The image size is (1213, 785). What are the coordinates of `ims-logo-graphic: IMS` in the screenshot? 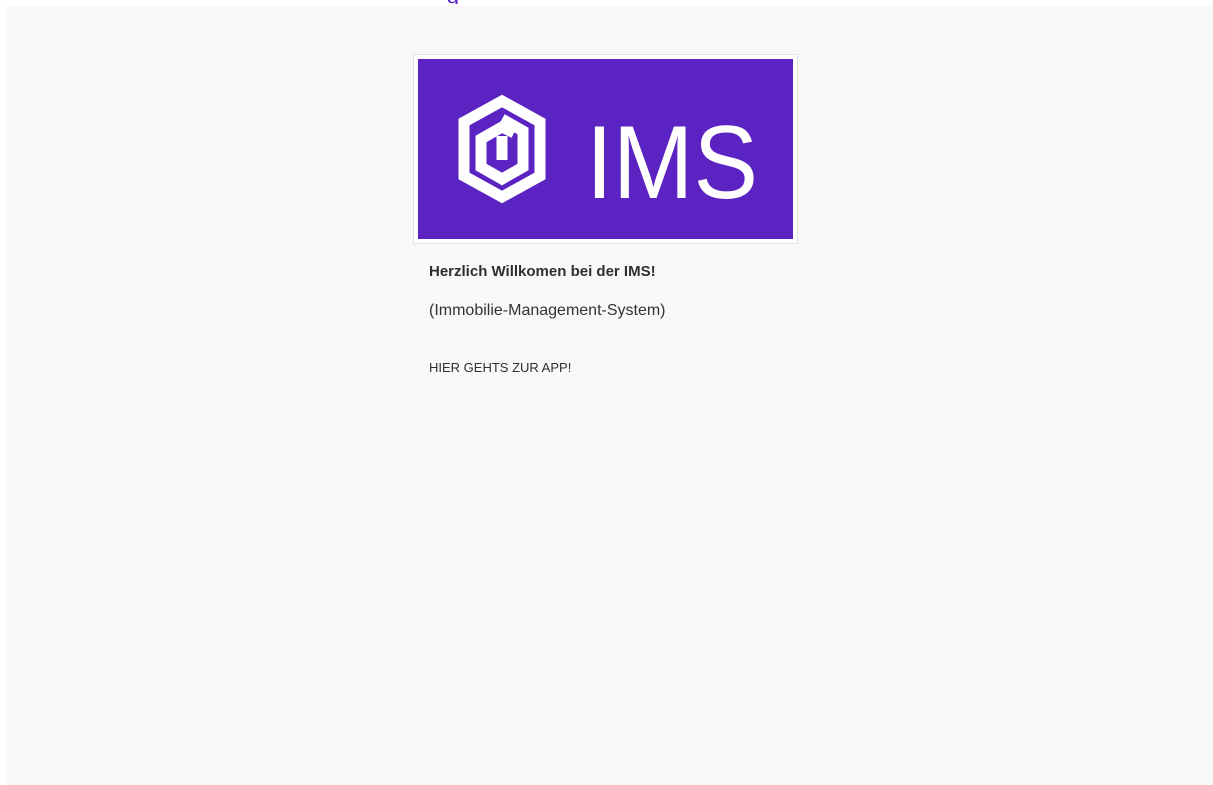 It's located at (608, 157).